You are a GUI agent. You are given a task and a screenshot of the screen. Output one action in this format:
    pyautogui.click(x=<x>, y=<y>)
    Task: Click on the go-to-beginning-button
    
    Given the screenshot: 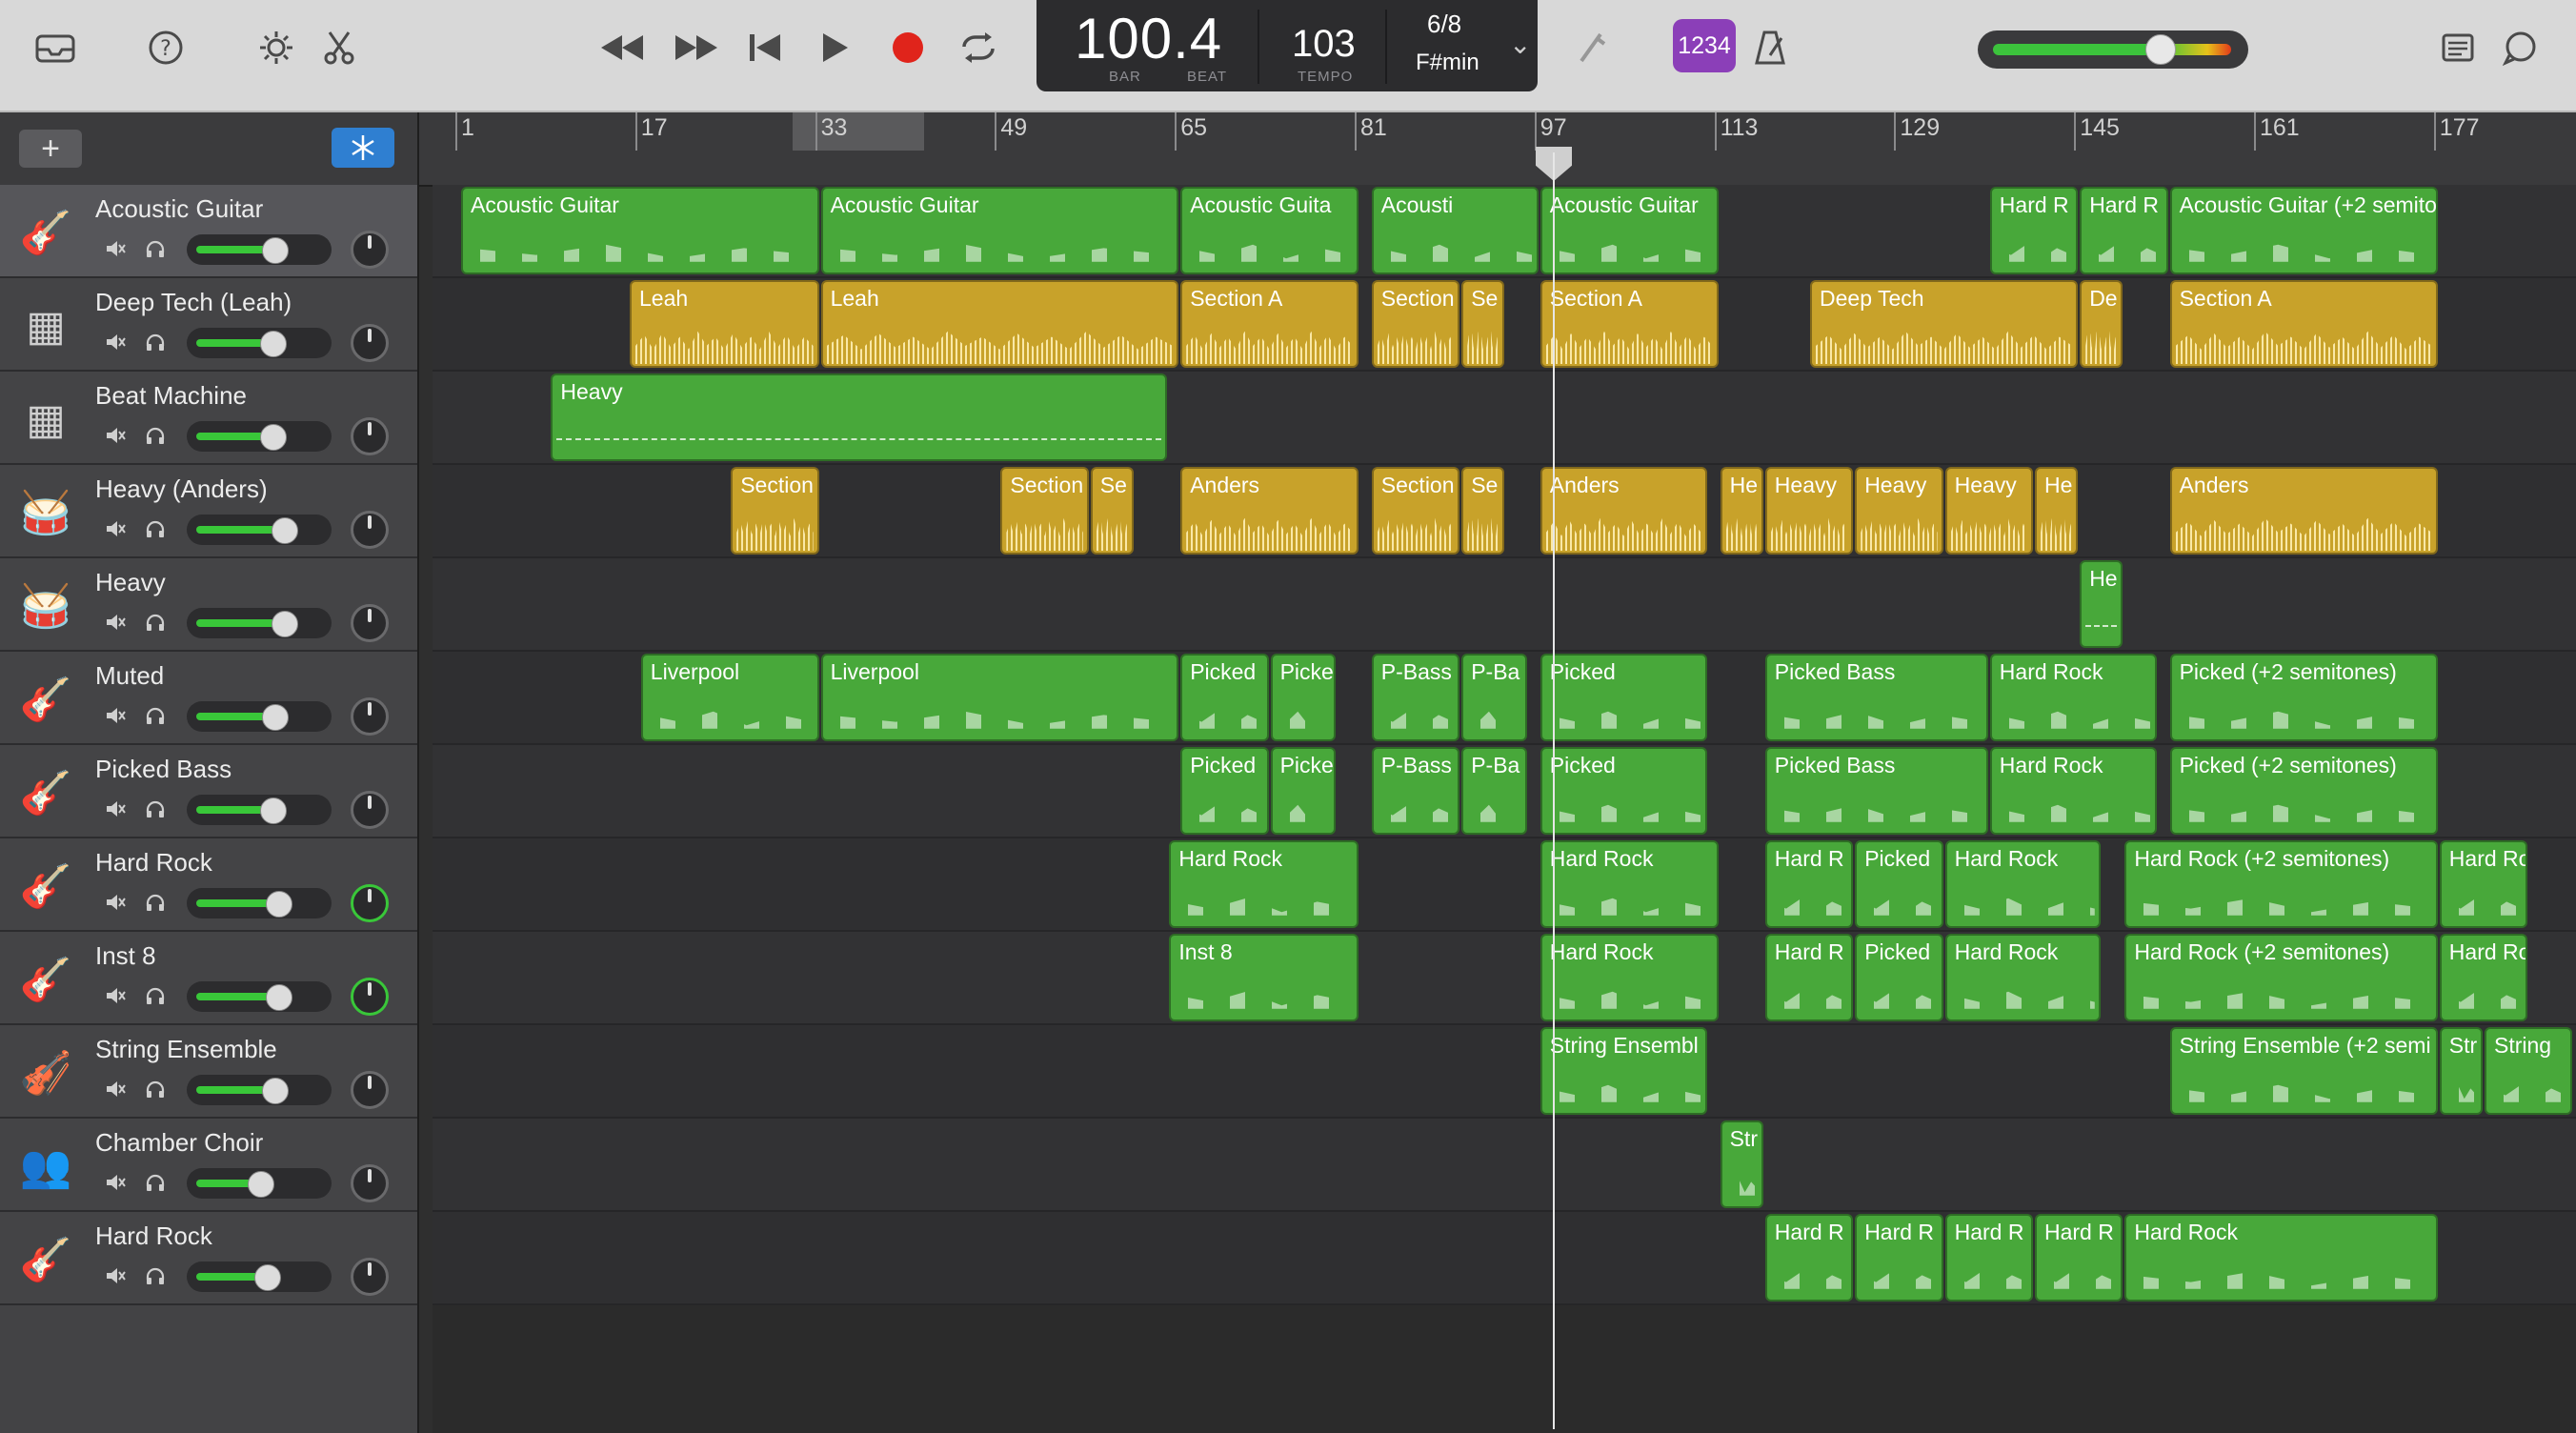 What is the action you would take?
    pyautogui.click(x=765, y=47)
    